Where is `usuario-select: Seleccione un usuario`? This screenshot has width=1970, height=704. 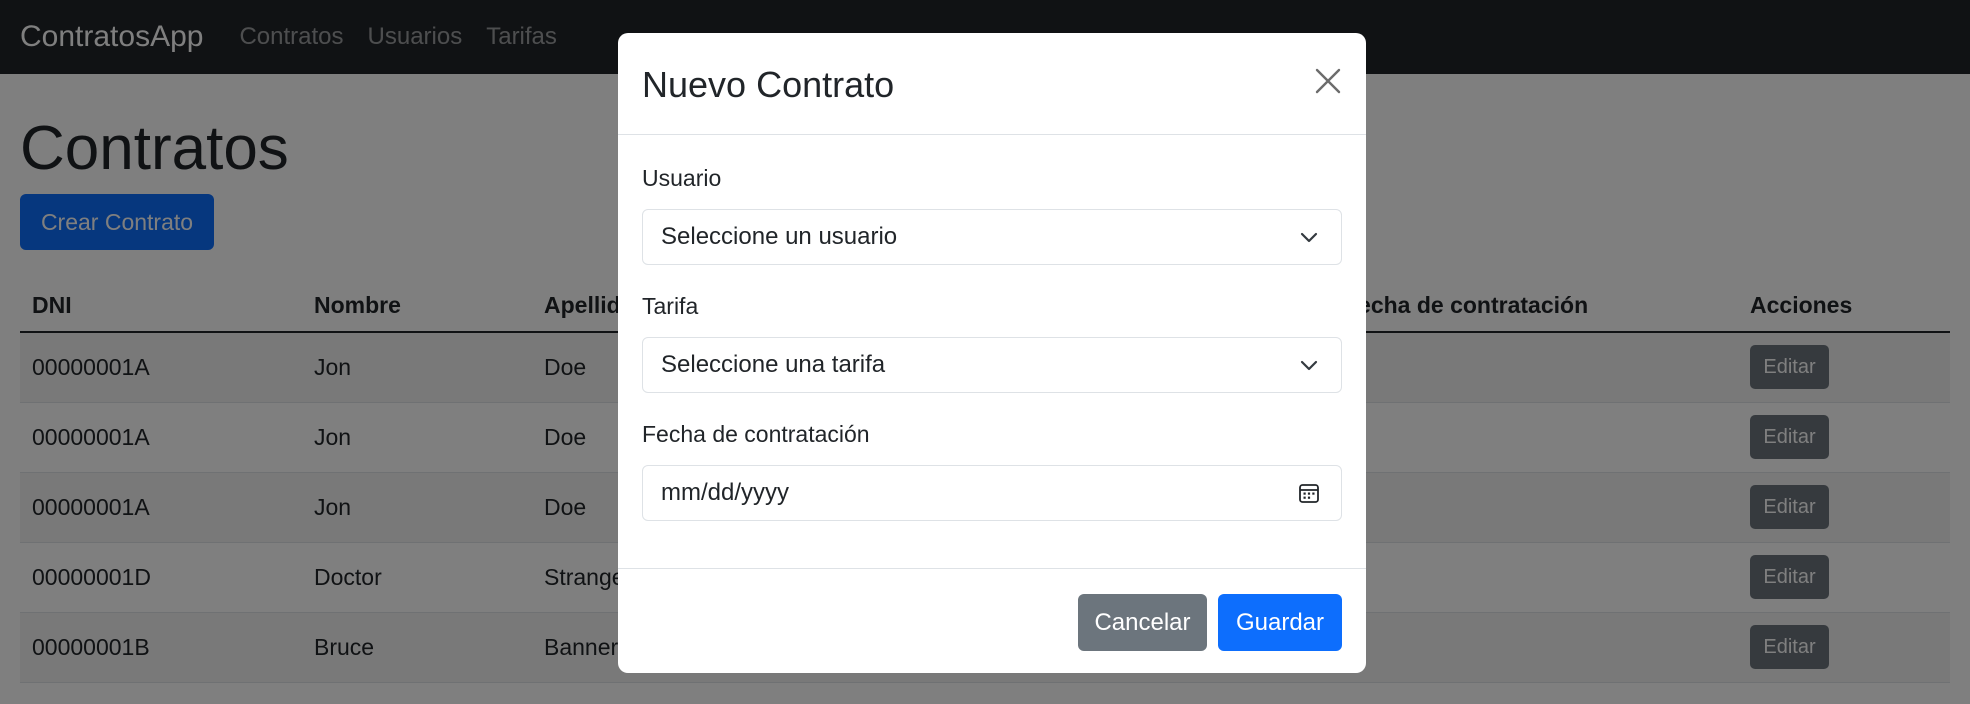 usuario-select: Seleccione un usuario is located at coordinates (992, 237).